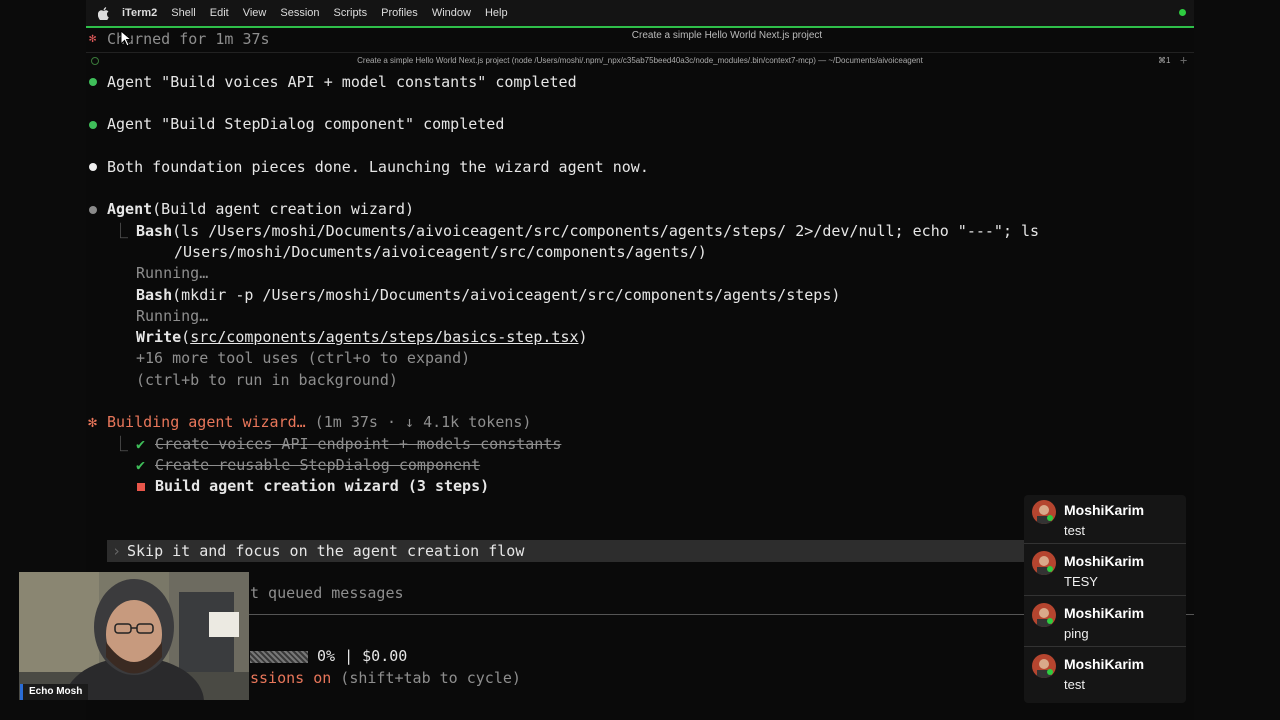 Image resolution: width=1280 pixels, height=720 pixels. Describe the element at coordinates (139, 13) in the screenshot. I see `menu-iterm2: iTerm2` at that location.